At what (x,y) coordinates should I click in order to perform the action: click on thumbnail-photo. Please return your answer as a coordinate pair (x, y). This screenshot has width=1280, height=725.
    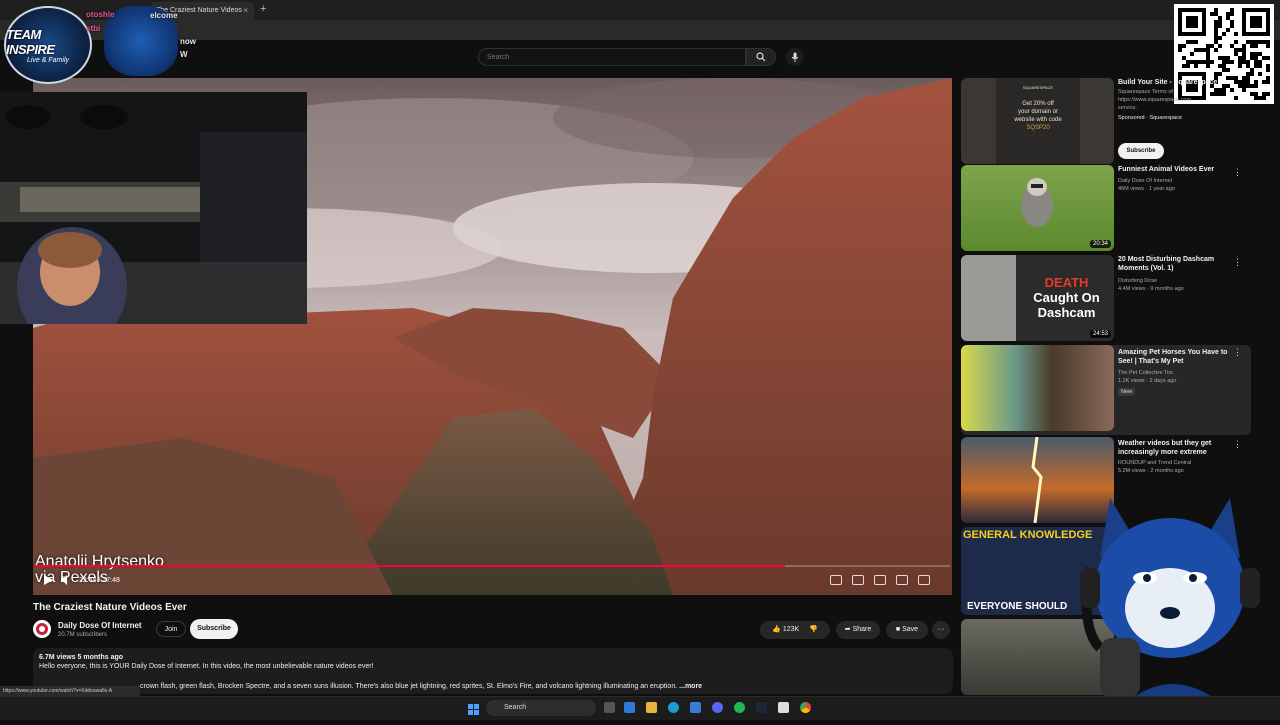
    Looking at the image, I should click on (988, 298).